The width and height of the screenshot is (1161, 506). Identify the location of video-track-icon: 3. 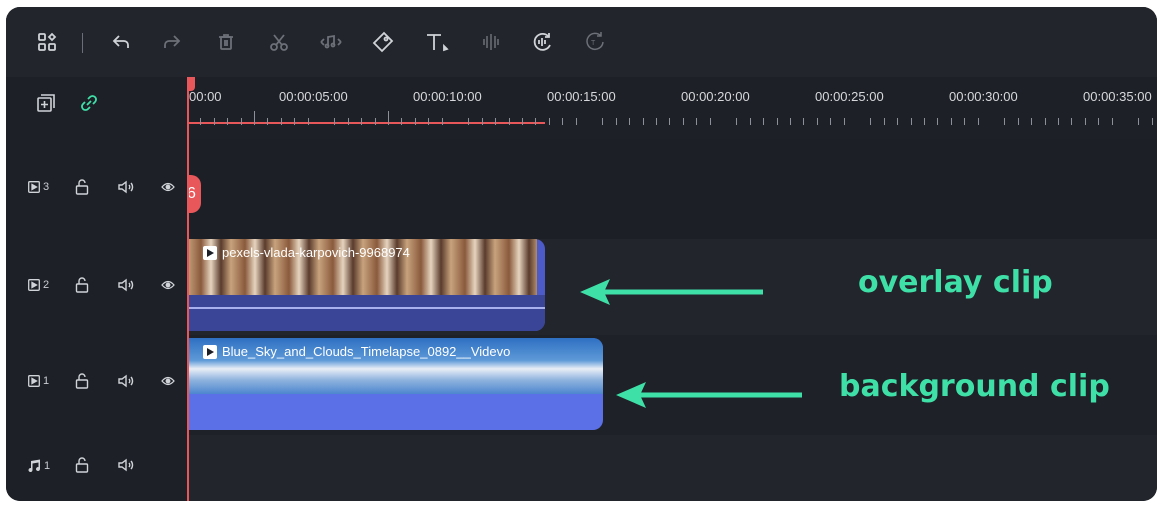
(38, 187).